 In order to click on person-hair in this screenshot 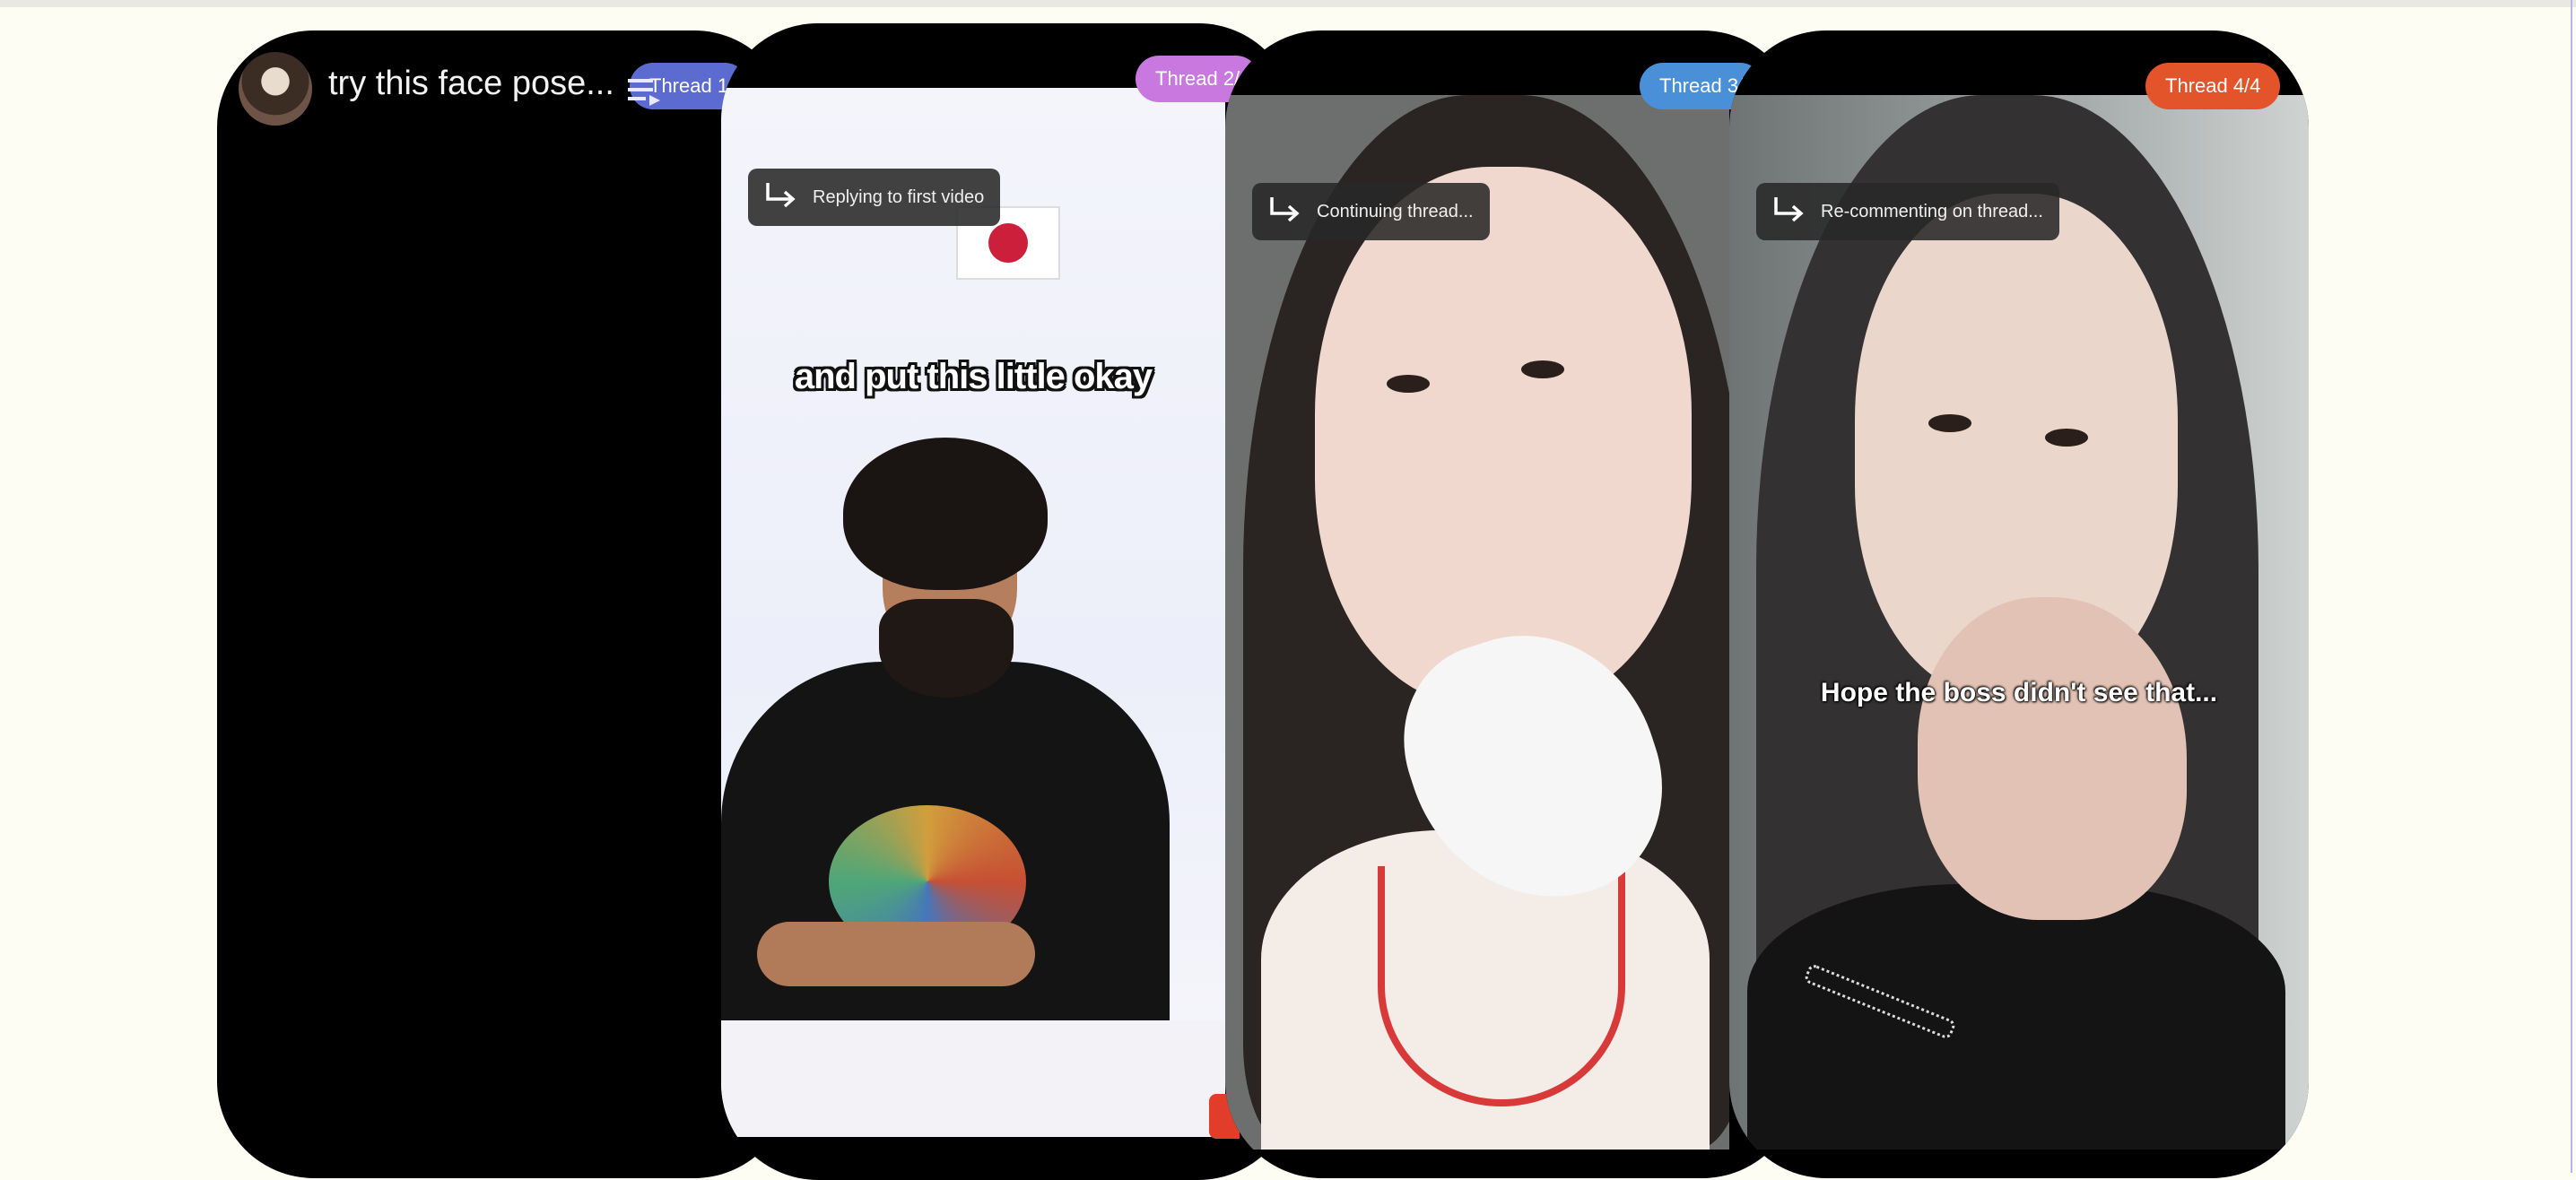, I will do `click(945, 514)`.